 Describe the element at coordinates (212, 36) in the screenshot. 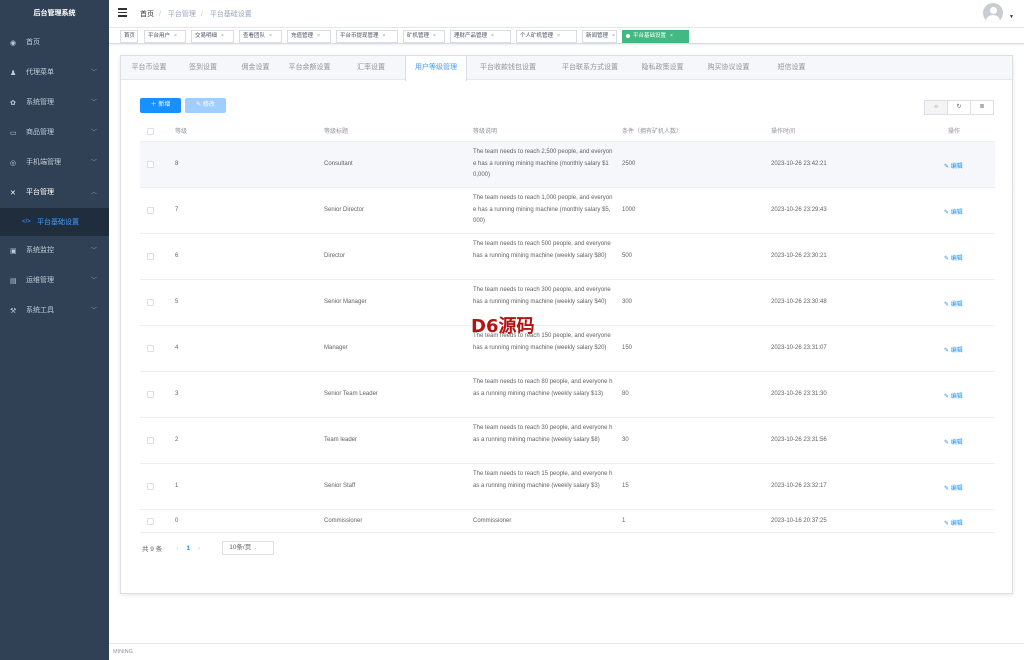

I see `tag-item: 交易明细 ×` at that location.